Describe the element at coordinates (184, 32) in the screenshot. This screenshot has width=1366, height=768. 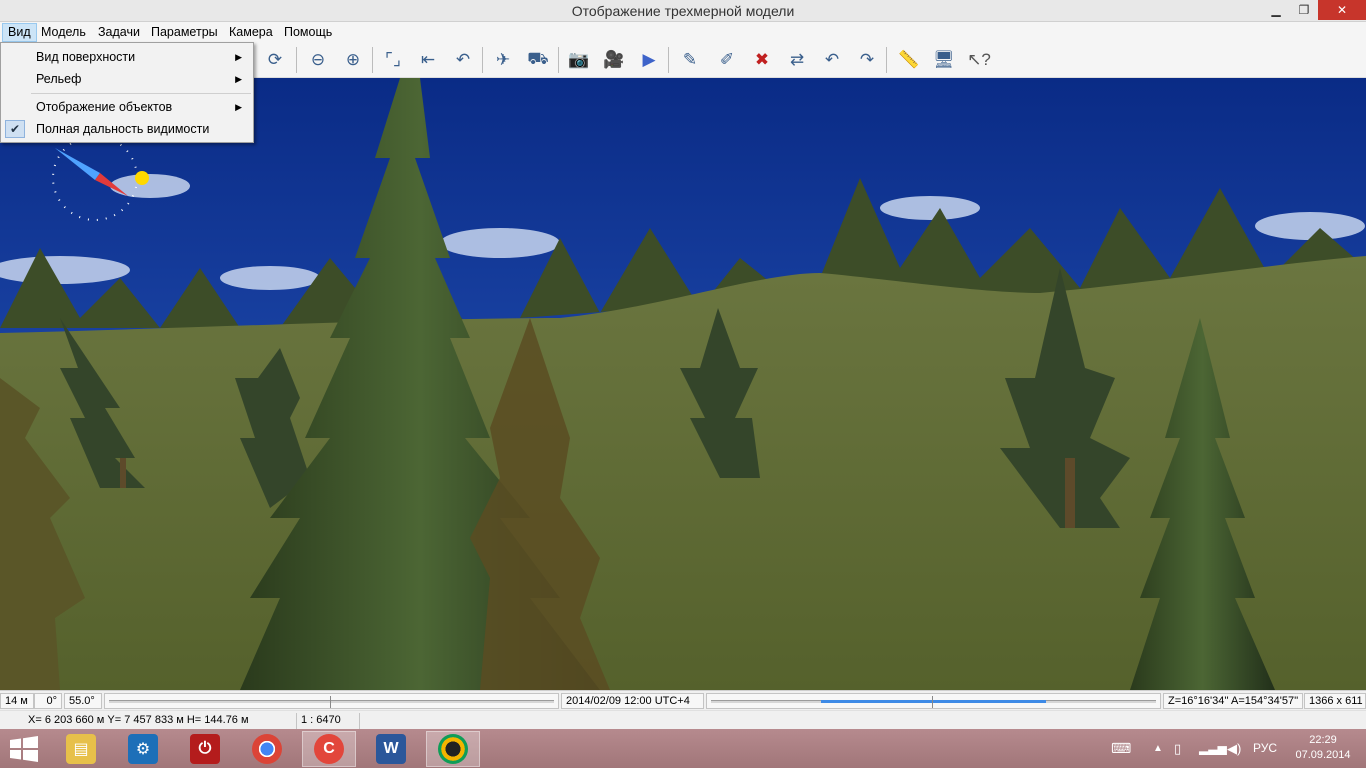
I see `menu-parameters: Параметры` at that location.